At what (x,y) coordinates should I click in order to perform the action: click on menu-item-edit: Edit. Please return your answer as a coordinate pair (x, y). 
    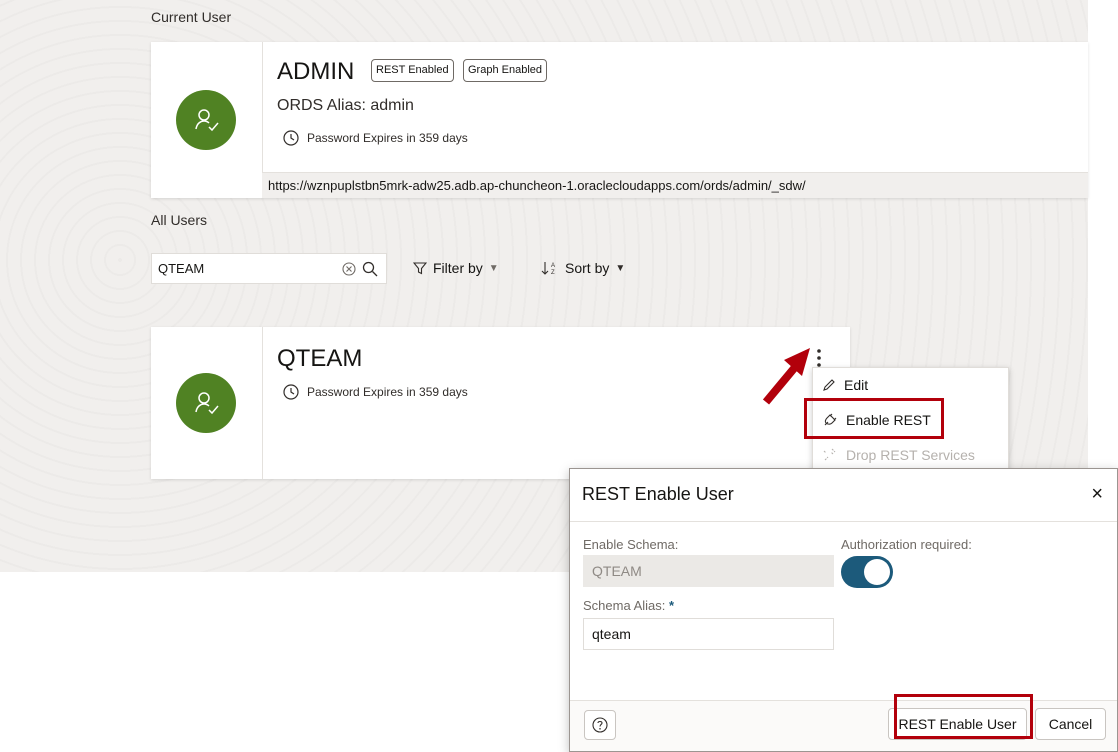
    Looking at the image, I should click on (845, 385).